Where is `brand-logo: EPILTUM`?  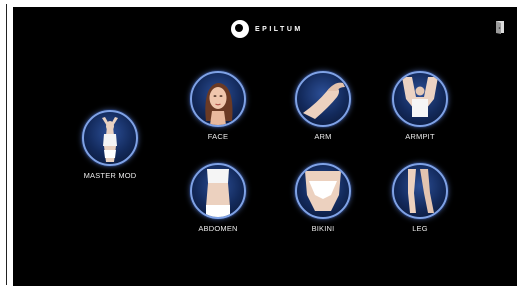
brand-logo: EPILTUM is located at coordinates (267, 29).